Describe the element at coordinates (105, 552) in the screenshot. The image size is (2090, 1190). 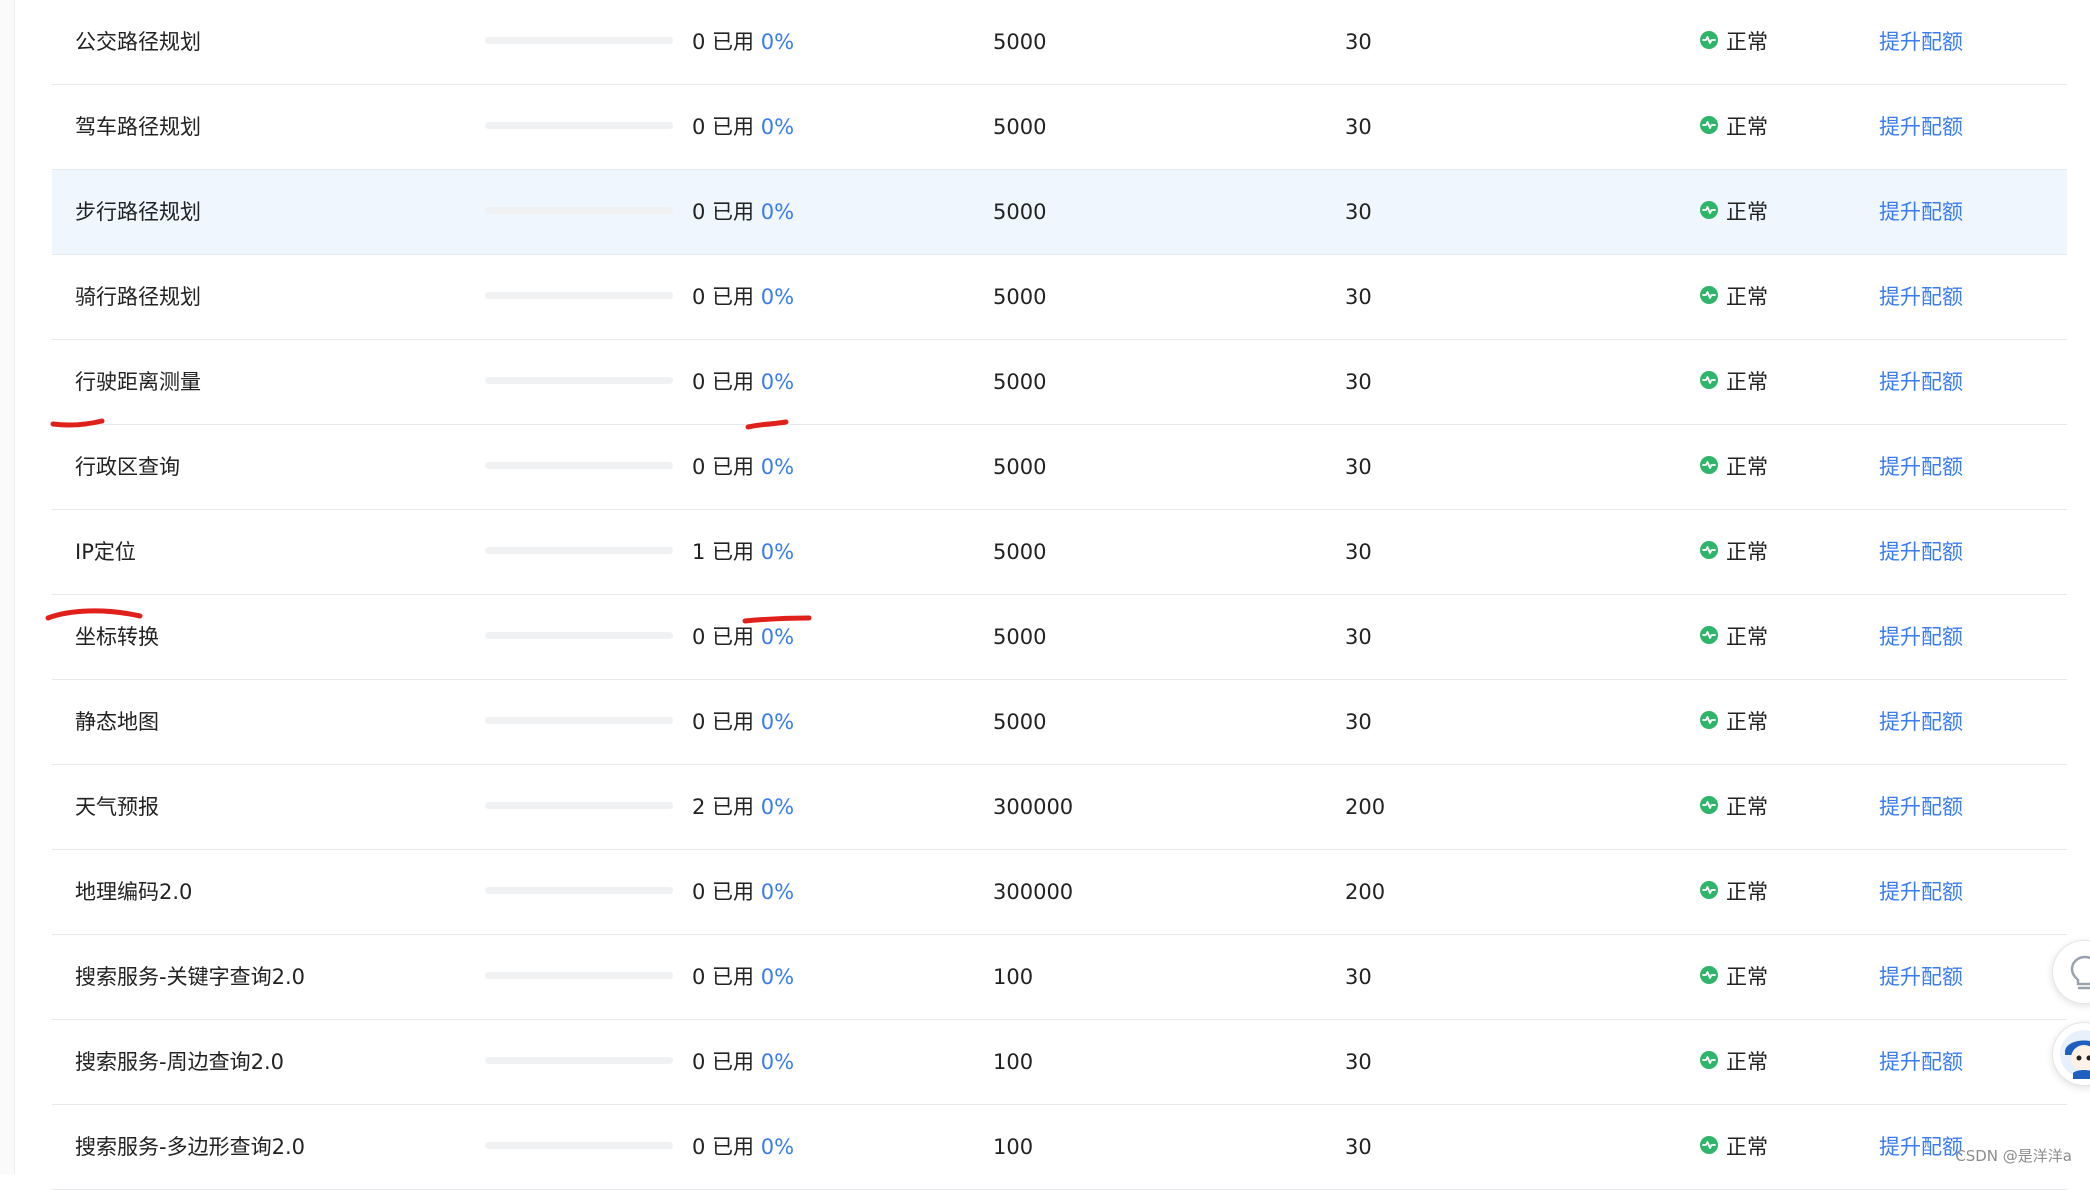
I see `service-name: IP定位` at that location.